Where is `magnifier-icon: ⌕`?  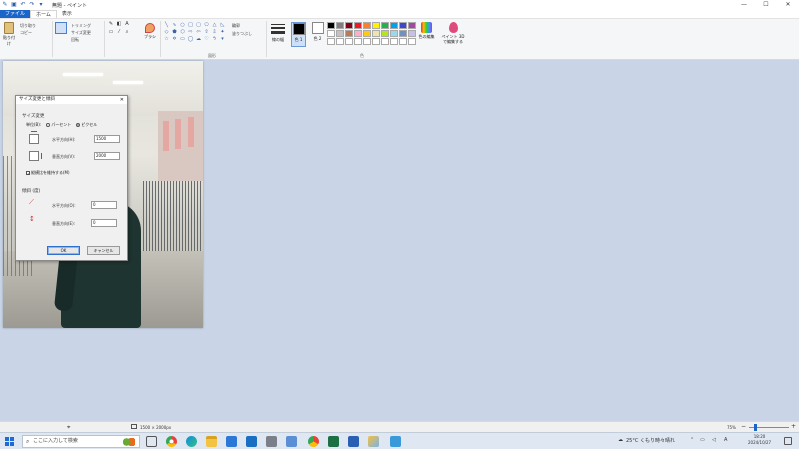 magnifier-icon: ⌕ is located at coordinates (127, 32).